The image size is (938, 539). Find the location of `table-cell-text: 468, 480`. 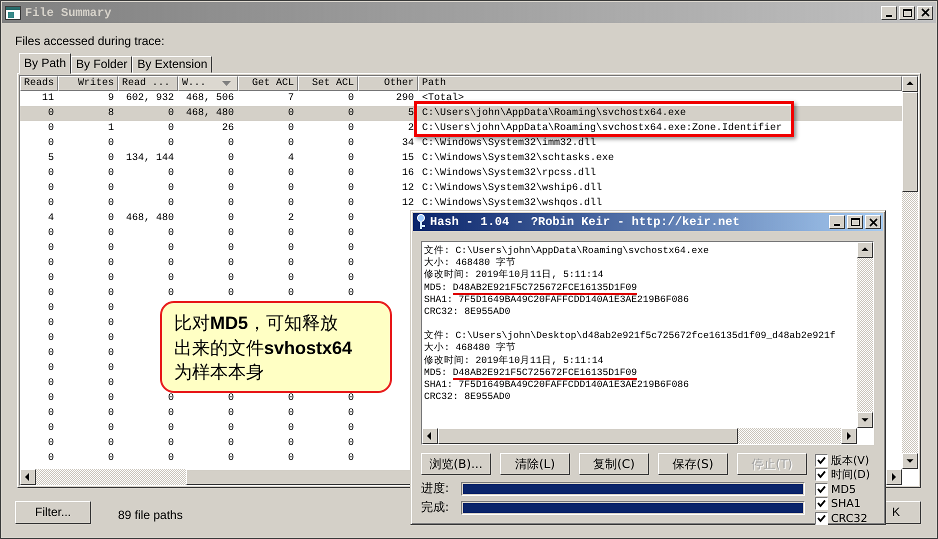

table-cell-text: 468, 480 is located at coordinates (210, 114).